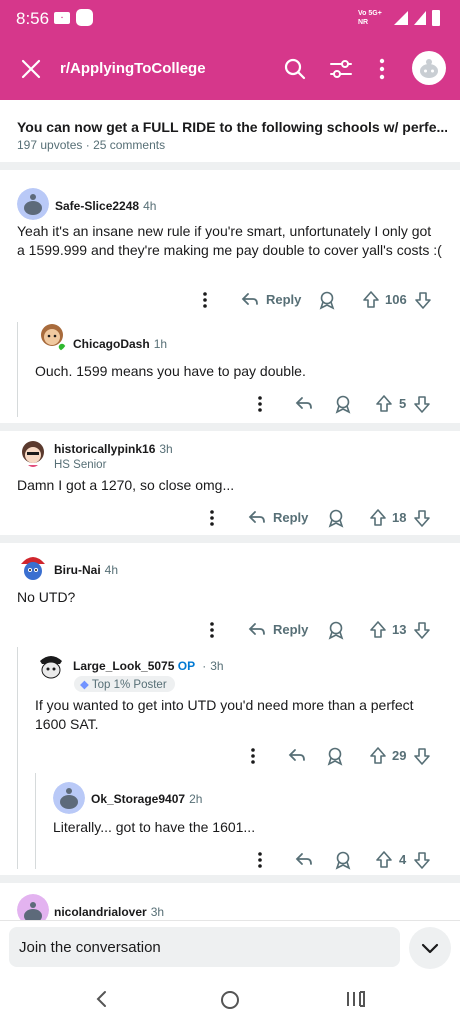 Image resolution: width=460 pixels, height=1024 pixels. I want to click on comment-username: Ok_Storage9407 2h, so click(146, 799).